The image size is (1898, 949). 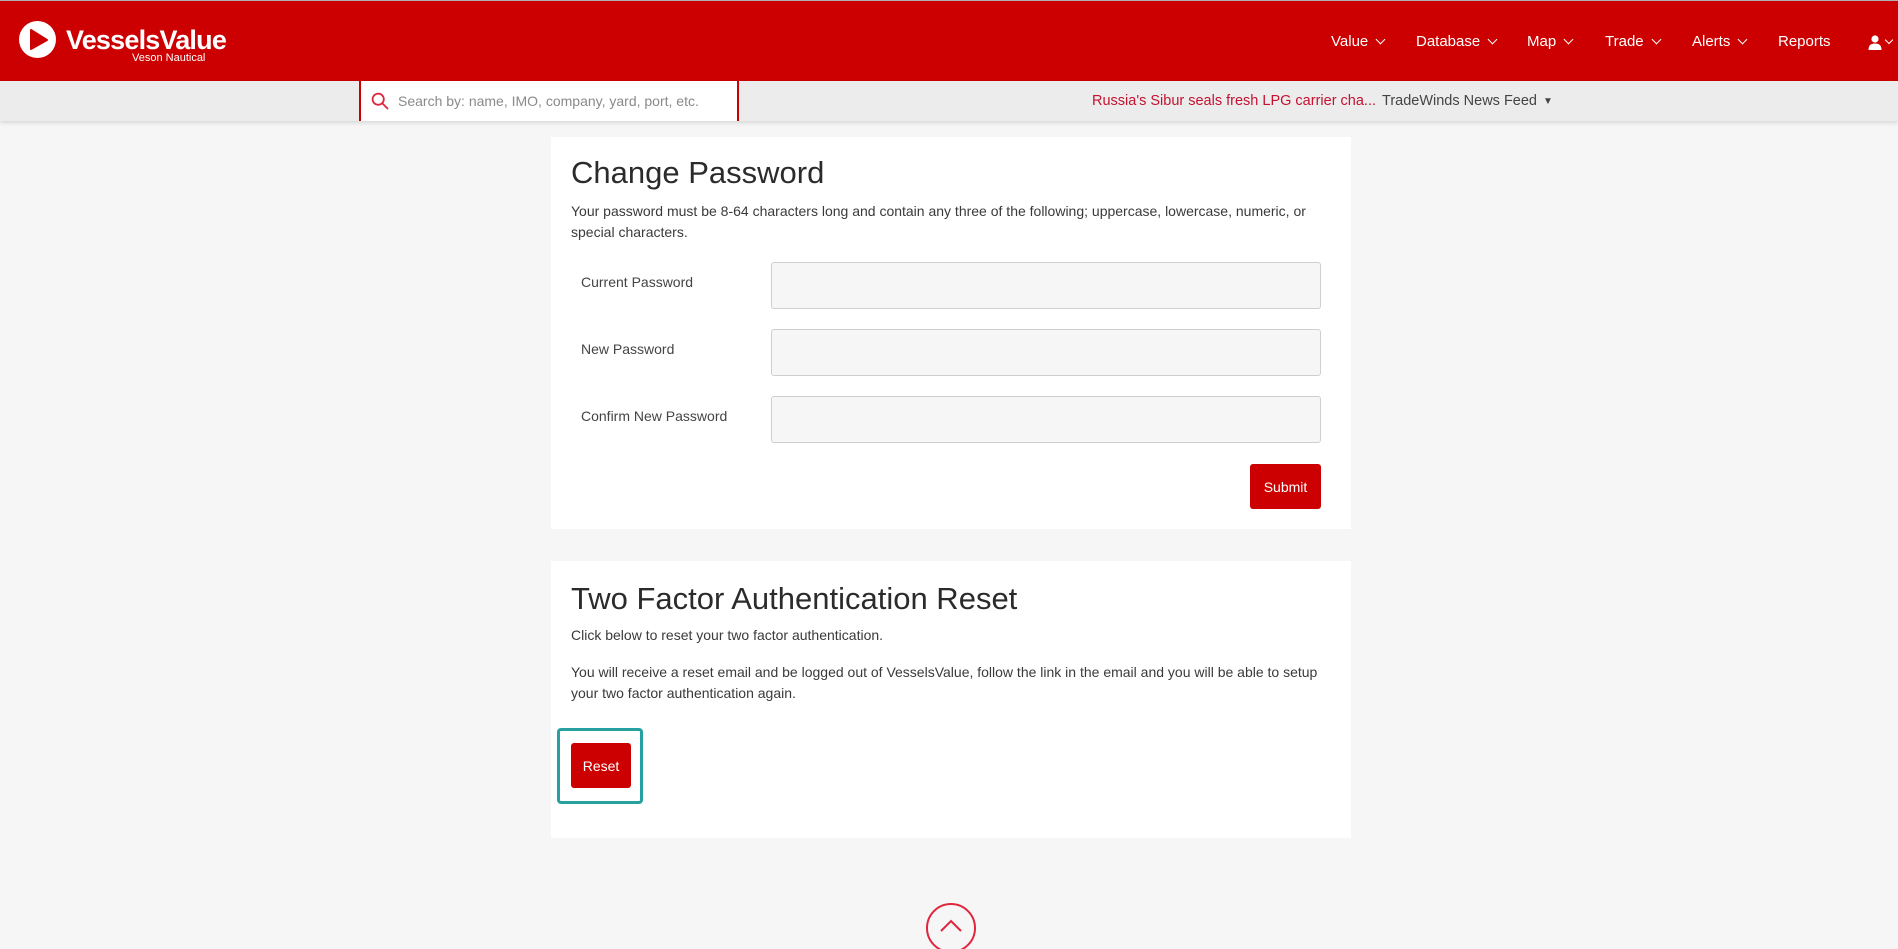 I want to click on nav-reports-label: Reports, so click(x=1804, y=41).